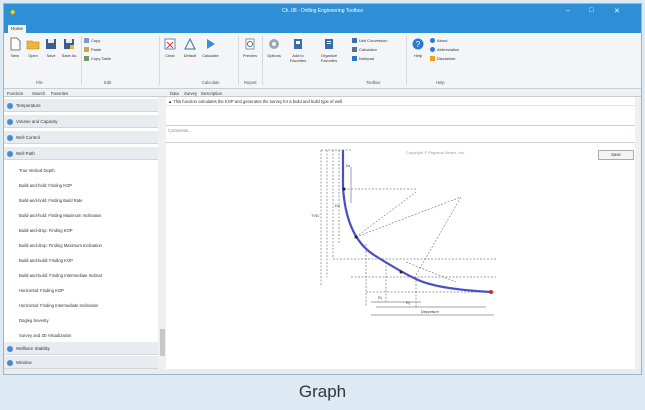 The image size is (645, 410). I want to click on organize-favorites-label: Organize Favorites, so click(329, 58).